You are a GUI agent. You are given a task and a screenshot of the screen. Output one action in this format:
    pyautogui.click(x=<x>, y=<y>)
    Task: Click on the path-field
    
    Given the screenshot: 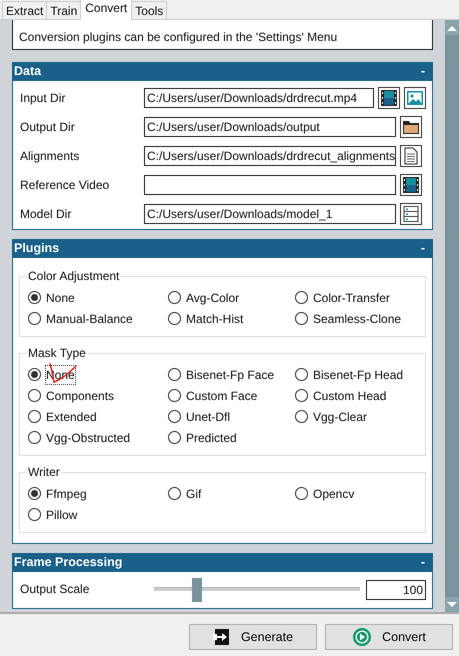 What is the action you would take?
    pyautogui.click(x=270, y=184)
    